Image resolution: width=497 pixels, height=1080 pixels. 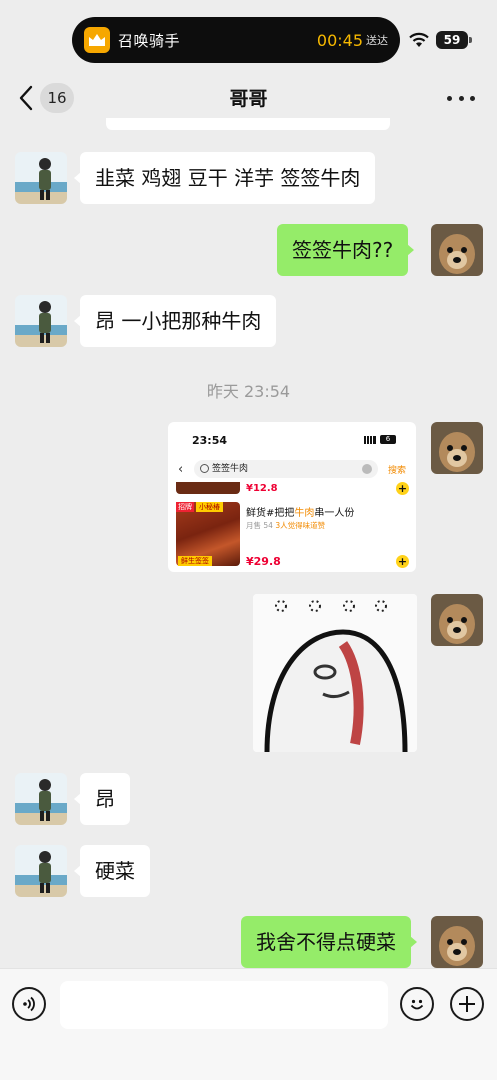 What do you see at coordinates (209, 507) in the screenshot?
I see `shop-tag: 小秘椿` at bounding box center [209, 507].